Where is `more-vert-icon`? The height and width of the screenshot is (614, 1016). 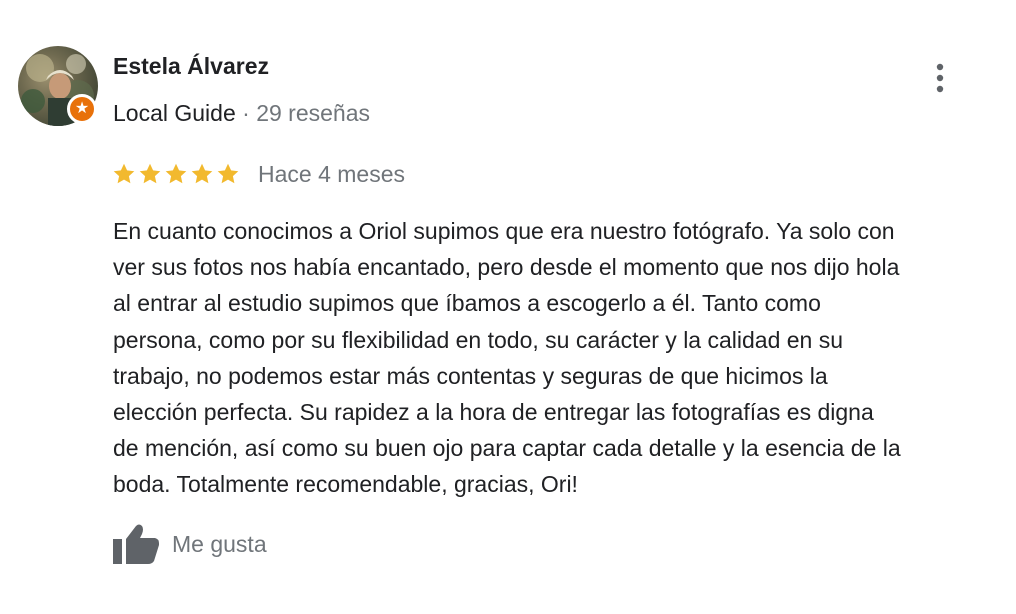
more-vert-icon is located at coordinates (940, 78).